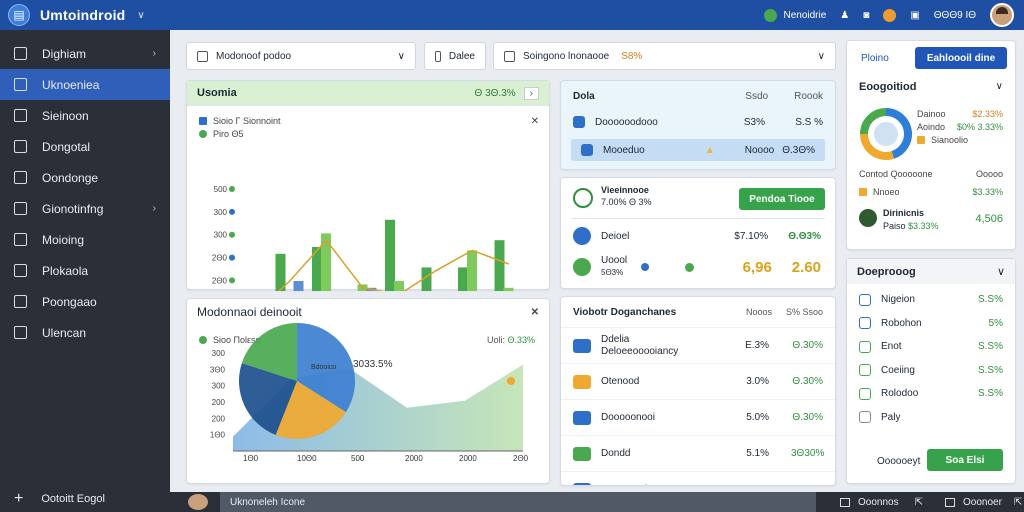 Image resolution: width=1024 pixels, height=512 pixels. Describe the element at coordinates (698, 478) in the screenshot. I see `list-item: Dooooood3.0%Θ.30%` at that location.